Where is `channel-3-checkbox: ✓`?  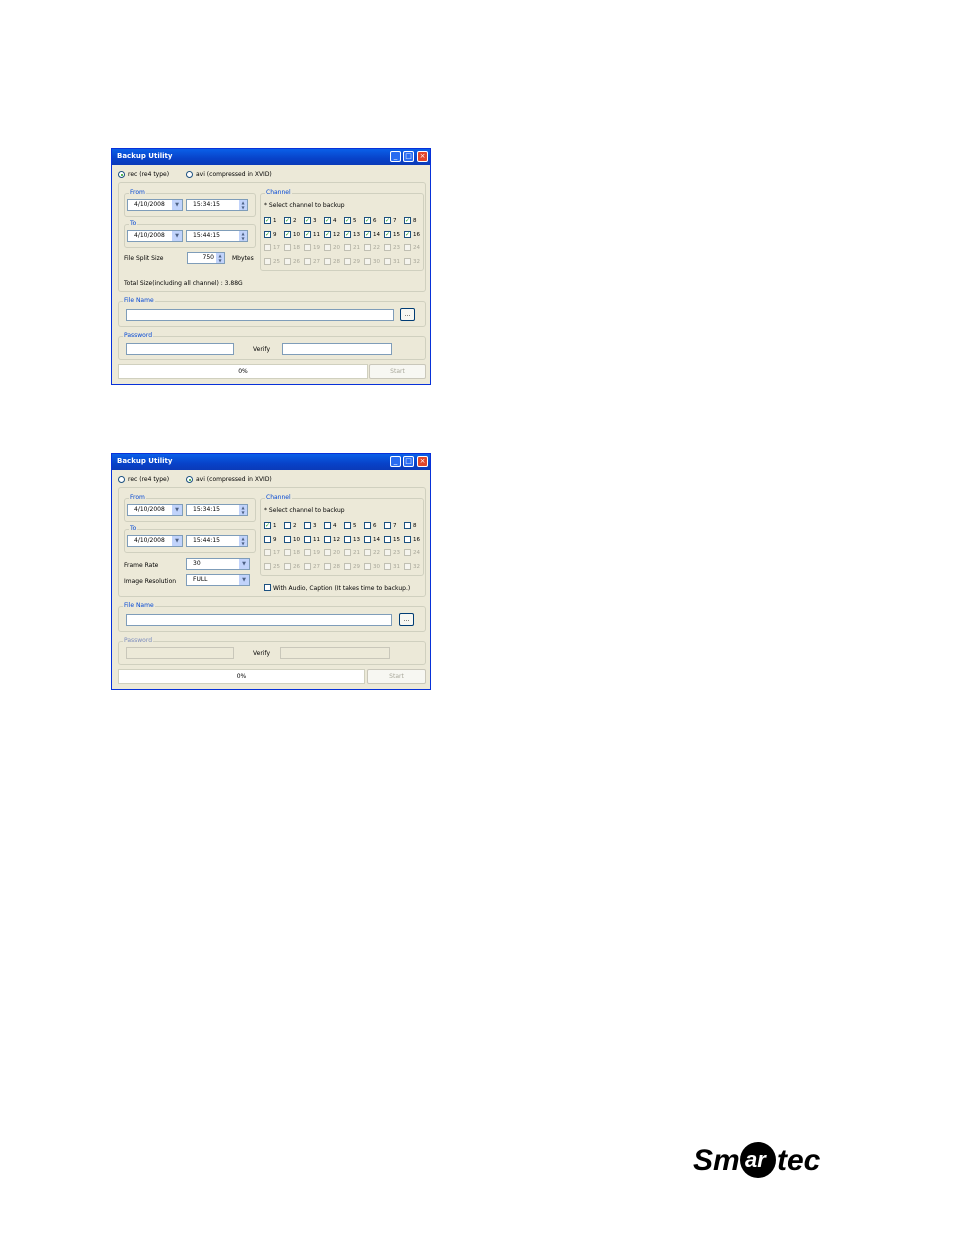 channel-3-checkbox: ✓ is located at coordinates (307, 220).